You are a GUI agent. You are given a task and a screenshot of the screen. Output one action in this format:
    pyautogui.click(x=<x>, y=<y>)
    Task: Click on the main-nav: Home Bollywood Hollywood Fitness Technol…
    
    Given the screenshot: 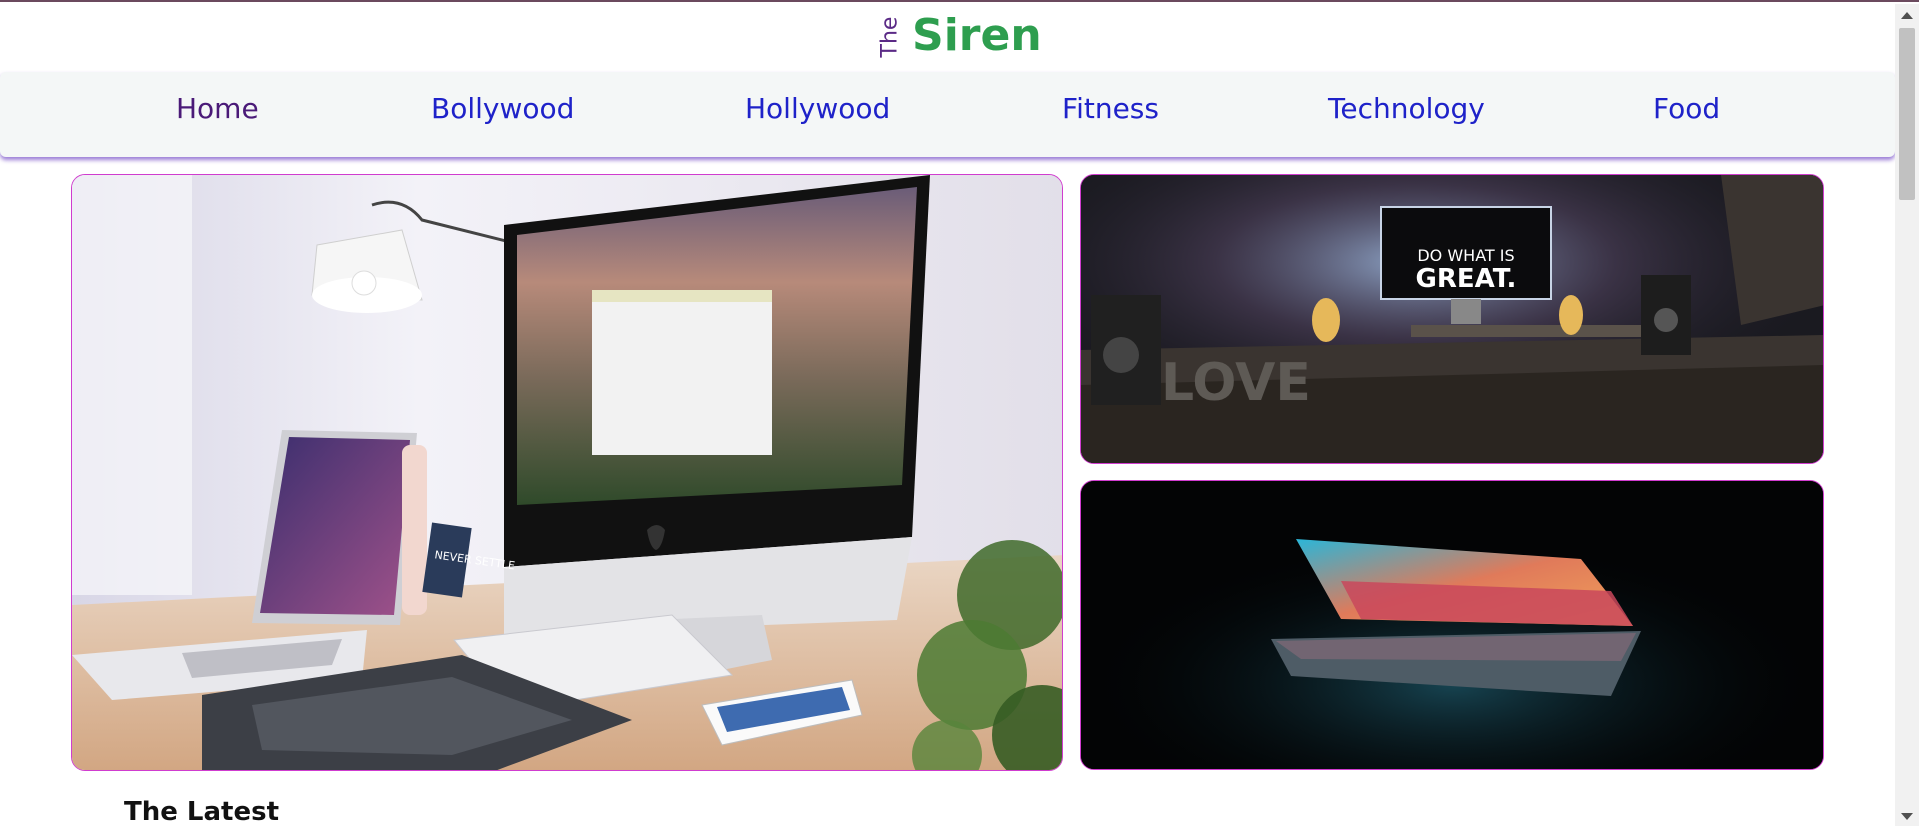 What is the action you would take?
    pyautogui.click(x=947, y=114)
    